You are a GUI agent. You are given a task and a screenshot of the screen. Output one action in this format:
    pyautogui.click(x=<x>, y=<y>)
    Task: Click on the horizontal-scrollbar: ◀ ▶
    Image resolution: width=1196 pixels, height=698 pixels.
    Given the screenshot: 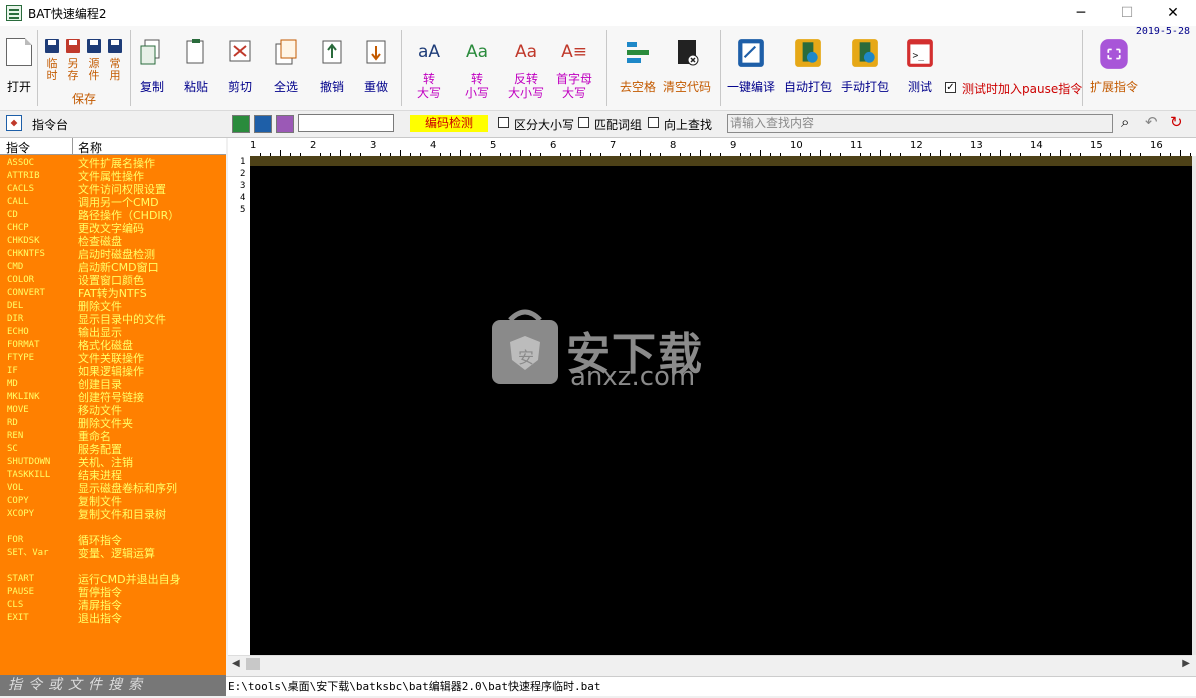 What is the action you would take?
    pyautogui.click(x=710, y=664)
    